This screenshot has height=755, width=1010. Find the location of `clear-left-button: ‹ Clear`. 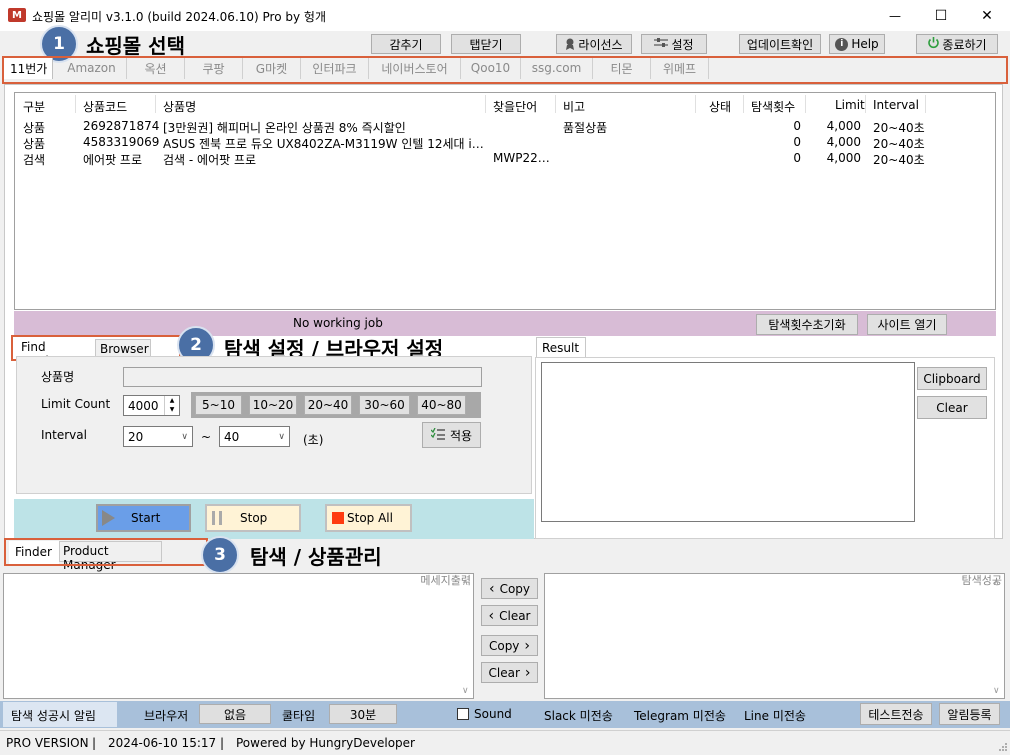

clear-left-button: ‹ Clear is located at coordinates (509, 615).